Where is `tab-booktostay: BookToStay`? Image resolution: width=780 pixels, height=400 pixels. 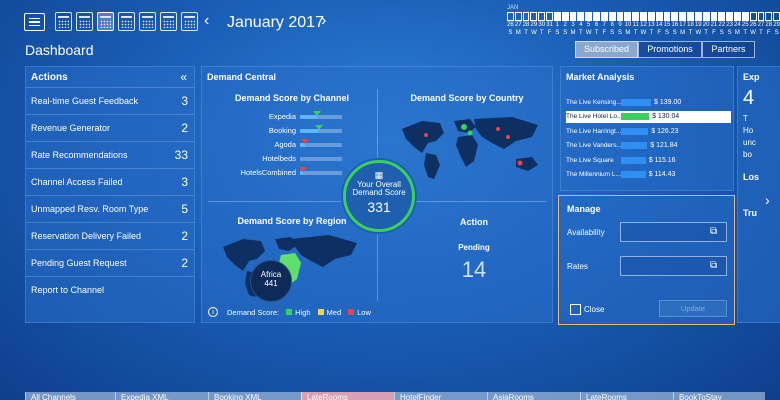 tab-booktostay: BookToStay is located at coordinates (719, 396).